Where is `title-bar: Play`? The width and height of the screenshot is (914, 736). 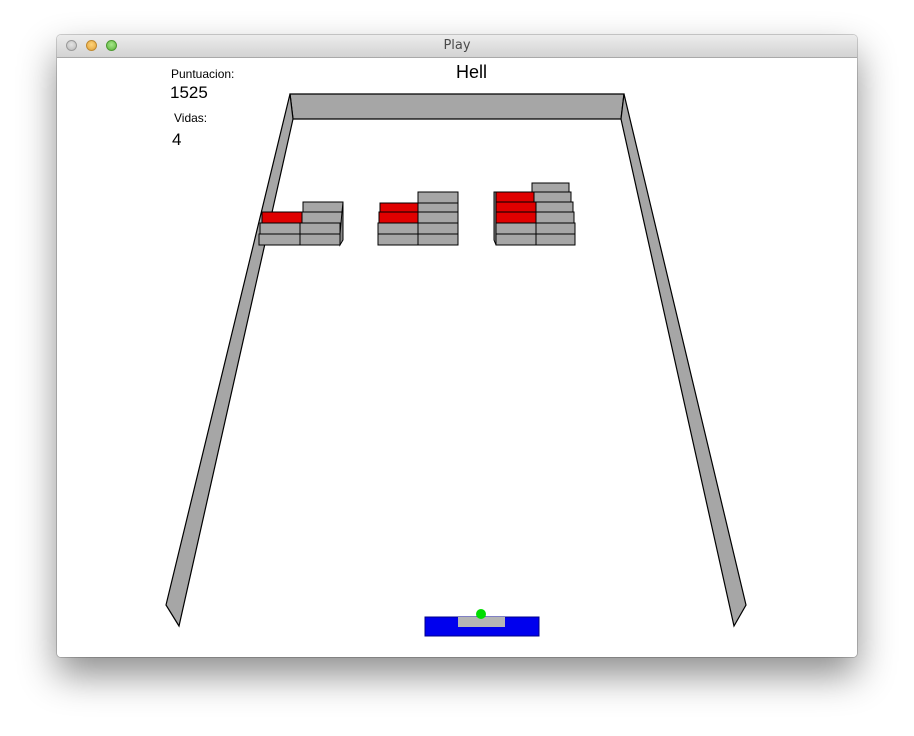 title-bar: Play is located at coordinates (457, 46).